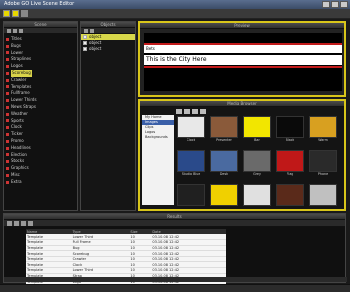  I want to click on tree-item: News Straps, so click(40, 107).